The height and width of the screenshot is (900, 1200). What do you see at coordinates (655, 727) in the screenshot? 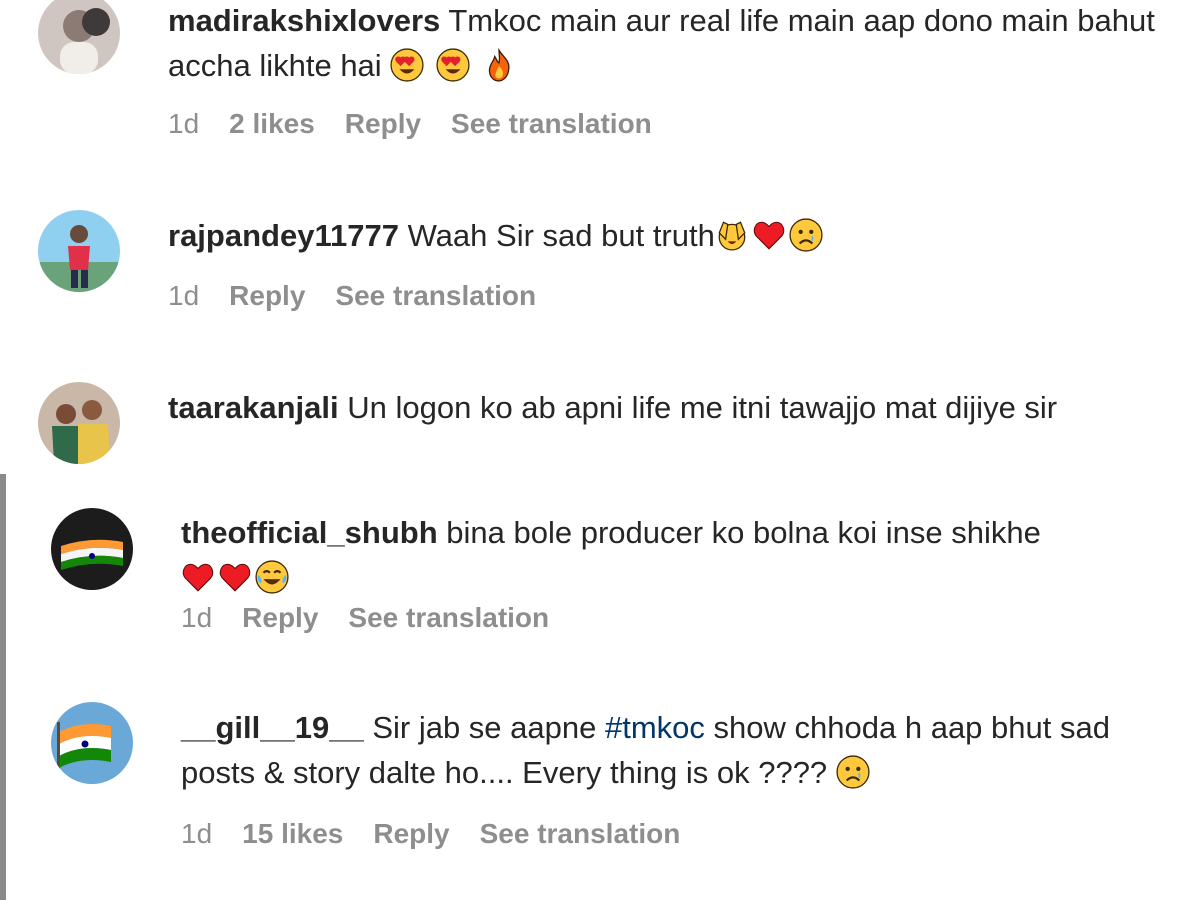
I see `hashtag-link: #tmkoc` at bounding box center [655, 727].